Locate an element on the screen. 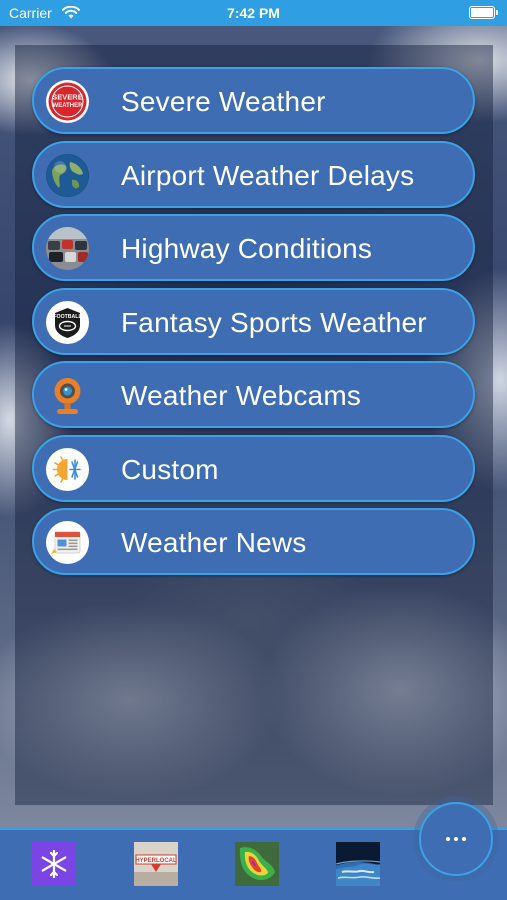 The image size is (507, 900). more-button is located at coordinates (456, 839).